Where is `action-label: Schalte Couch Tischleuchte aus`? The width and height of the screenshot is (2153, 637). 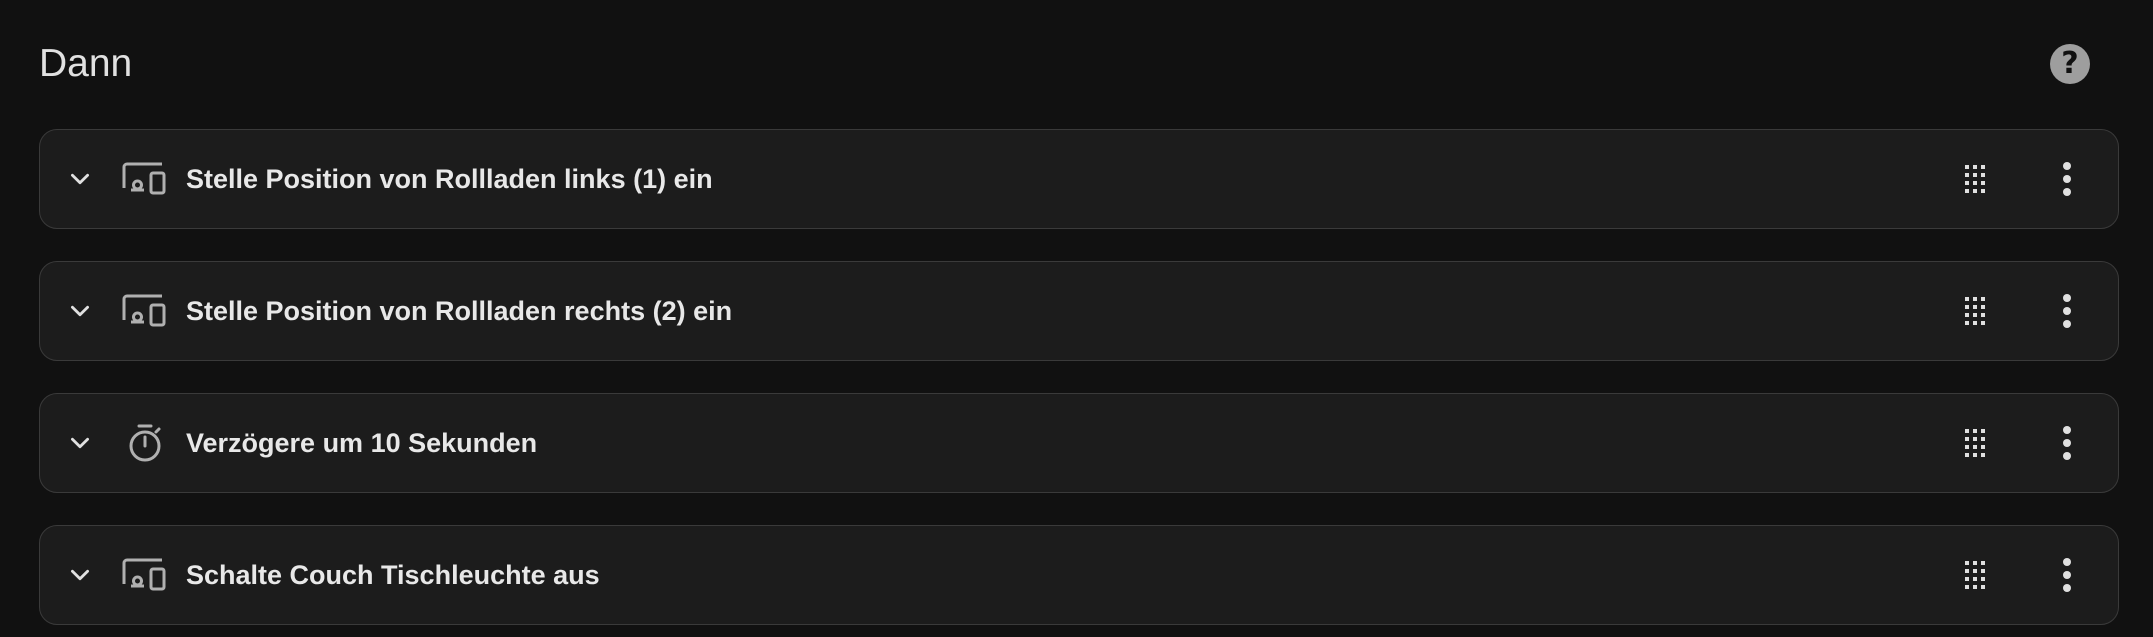 action-label: Schalte Couch Tischleuchte aus is located at coordinates (393, 574).